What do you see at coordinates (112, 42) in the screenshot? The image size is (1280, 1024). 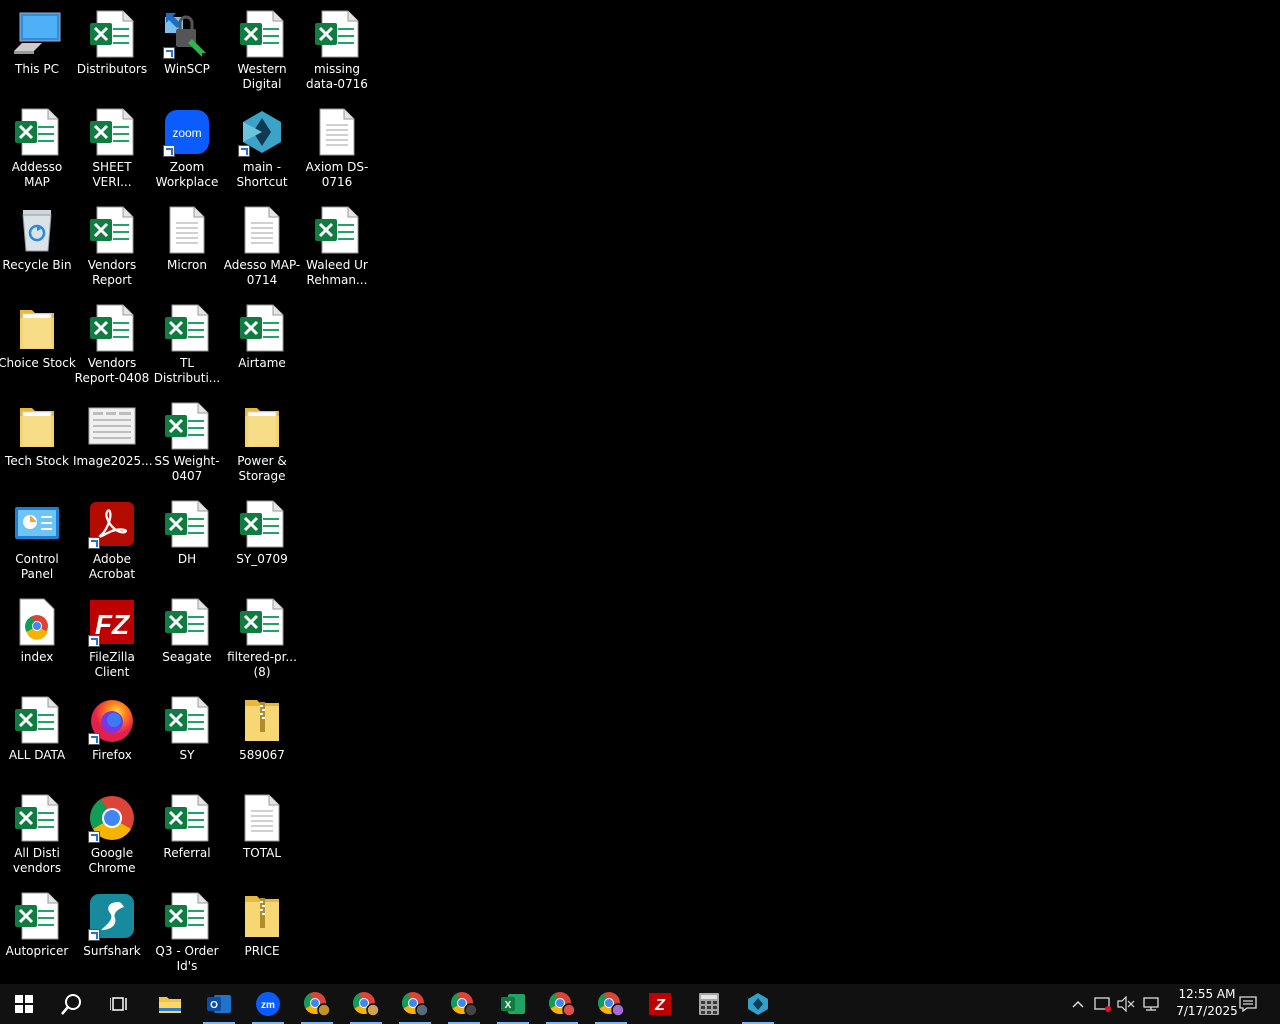 I see `desktop-icon-distributors: Distributors` at bounding box center [112, 42].